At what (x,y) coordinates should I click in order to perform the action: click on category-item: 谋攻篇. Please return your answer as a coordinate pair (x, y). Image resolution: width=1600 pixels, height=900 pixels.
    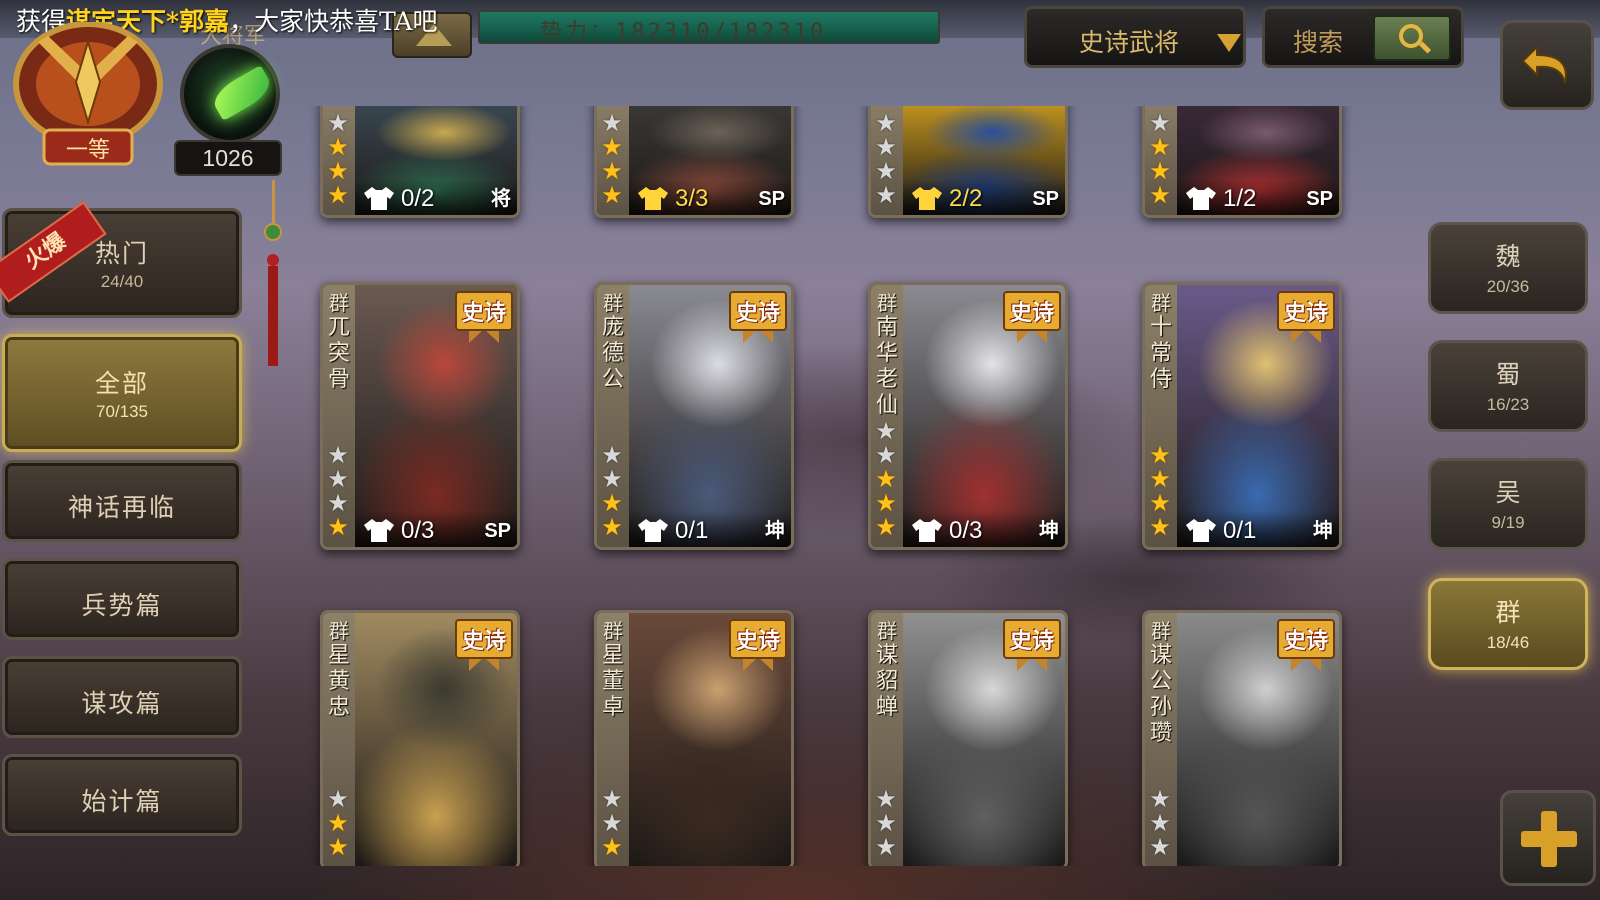
    Looking at the image, I should click on (122, 697).